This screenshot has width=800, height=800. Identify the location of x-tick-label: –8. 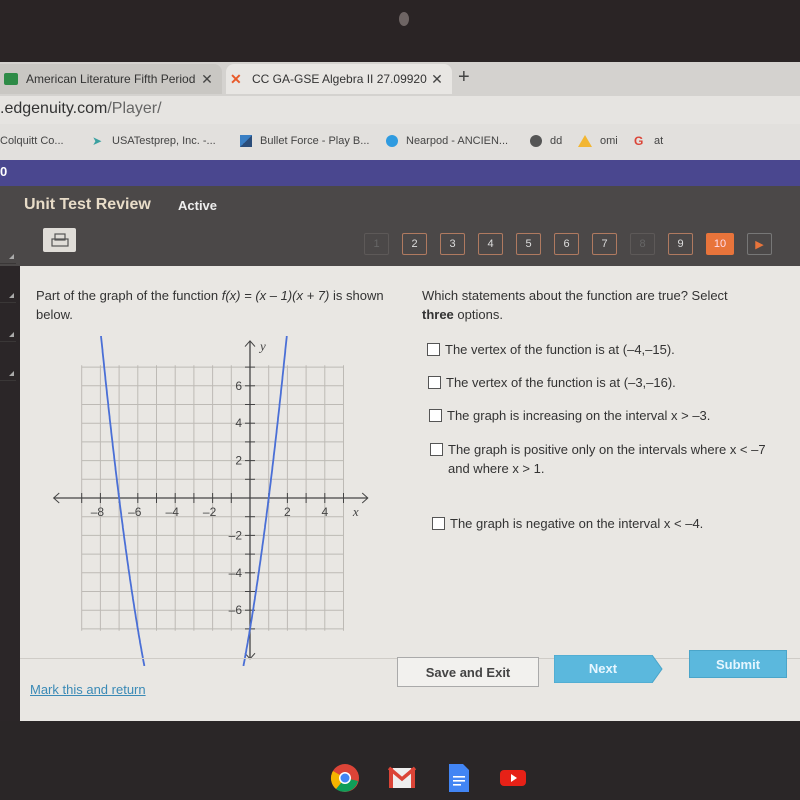
(98, 512).